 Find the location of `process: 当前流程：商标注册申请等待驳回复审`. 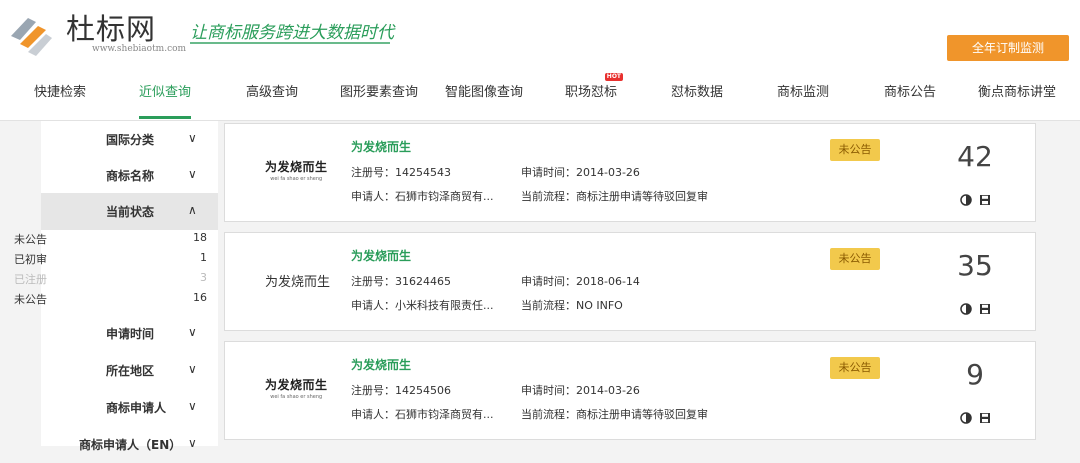

process: 当前流程：商标注册申请等待驳回复审 is located at coordinates (614, 196).